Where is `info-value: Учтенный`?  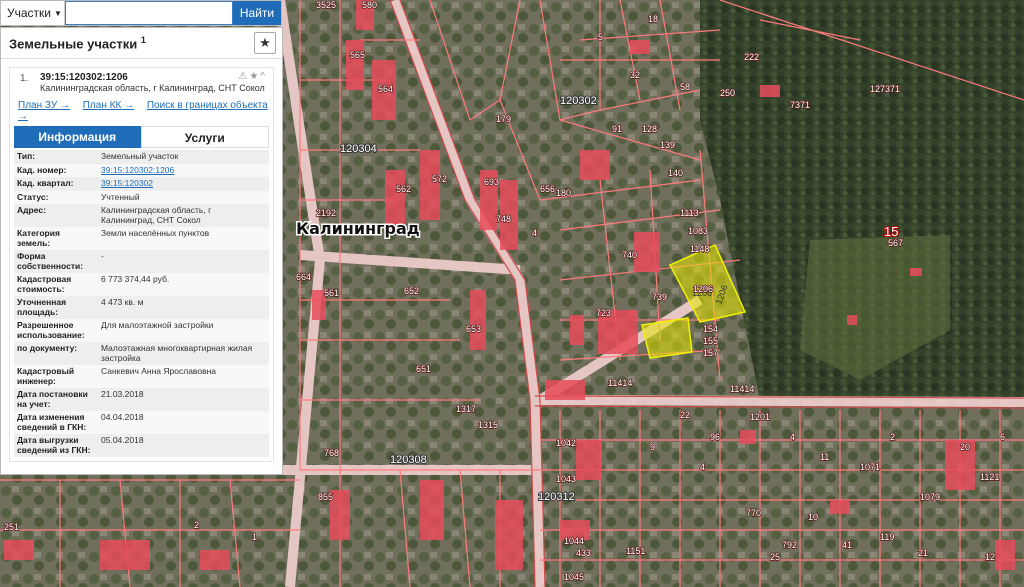
info-value: Учтенный is located at coordinates (183, 197).